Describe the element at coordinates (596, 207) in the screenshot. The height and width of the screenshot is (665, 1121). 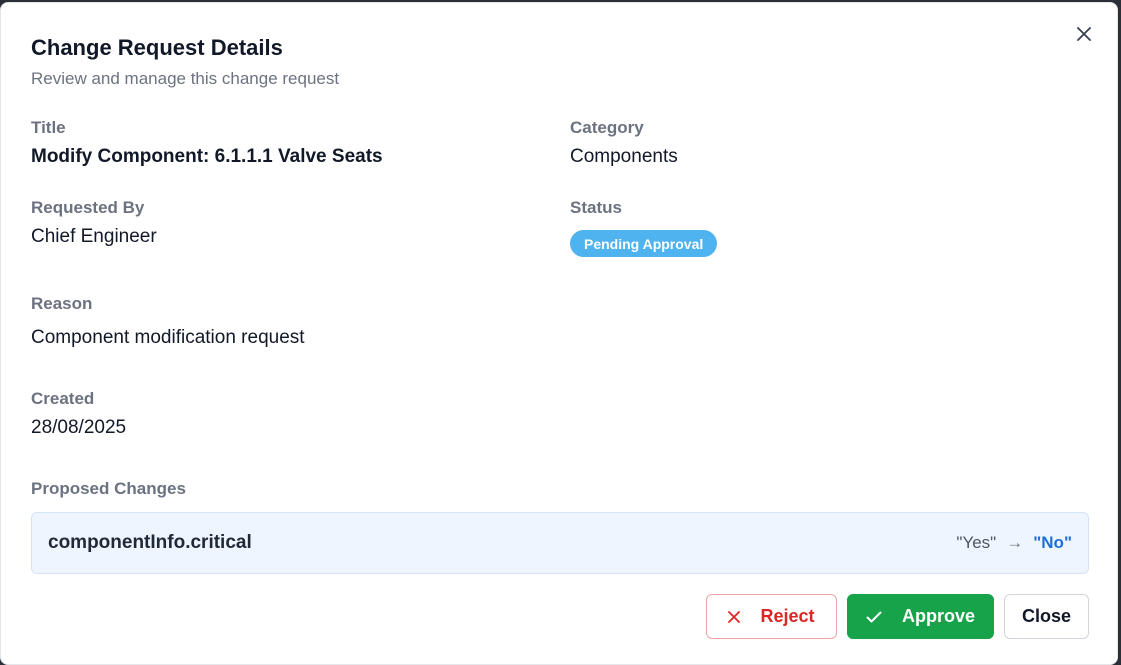
I see `status-label: Status` at that location.